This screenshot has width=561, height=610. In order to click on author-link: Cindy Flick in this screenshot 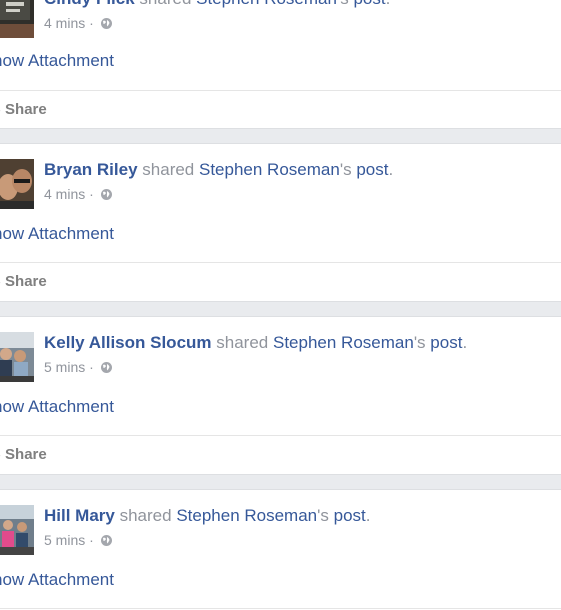, I will do `click(89, 4)`.